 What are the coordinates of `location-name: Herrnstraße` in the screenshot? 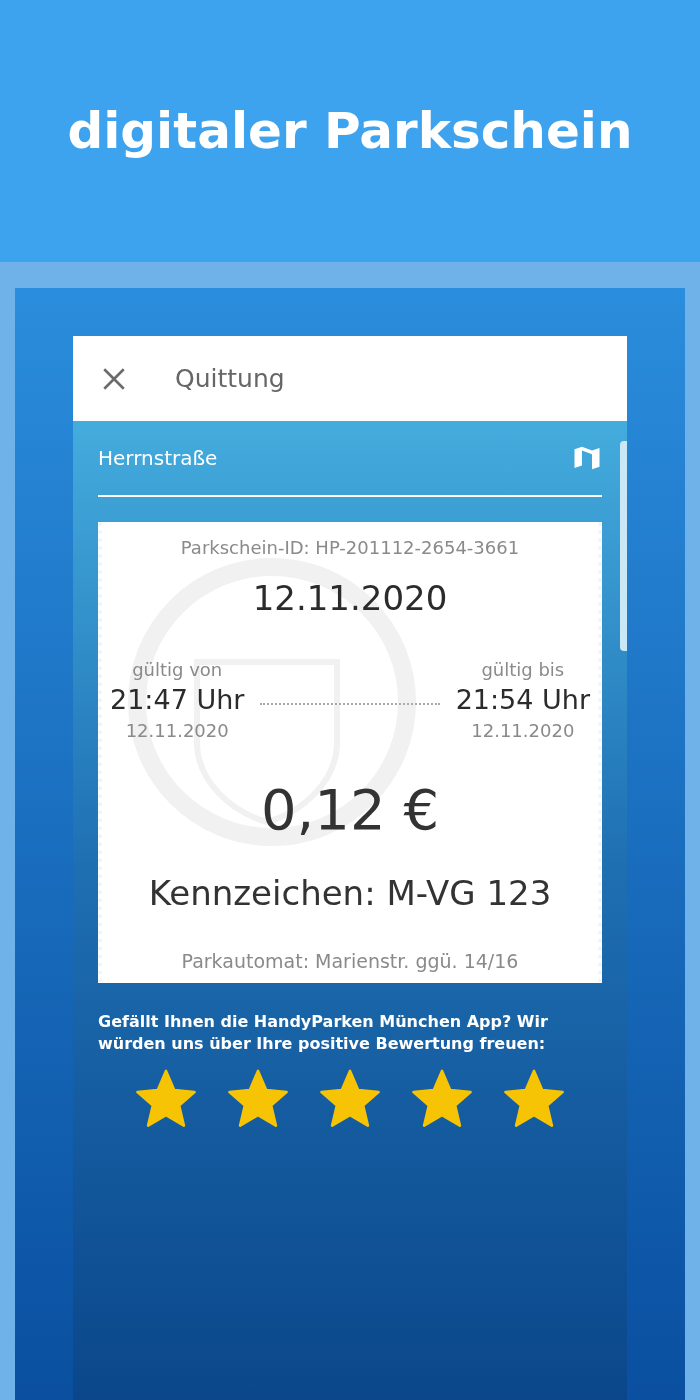 It's located at (158, 458).